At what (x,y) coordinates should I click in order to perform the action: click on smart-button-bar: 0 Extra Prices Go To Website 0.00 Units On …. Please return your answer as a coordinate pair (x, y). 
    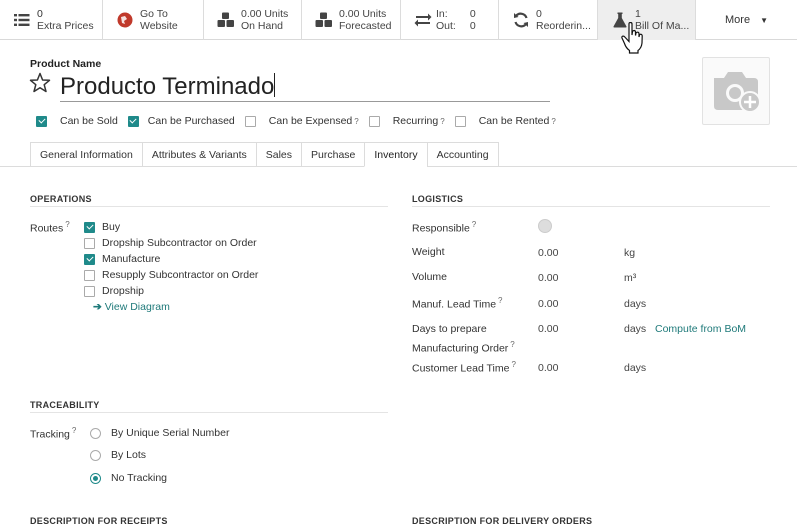
    Looking at the image, I should click on (398, 20).